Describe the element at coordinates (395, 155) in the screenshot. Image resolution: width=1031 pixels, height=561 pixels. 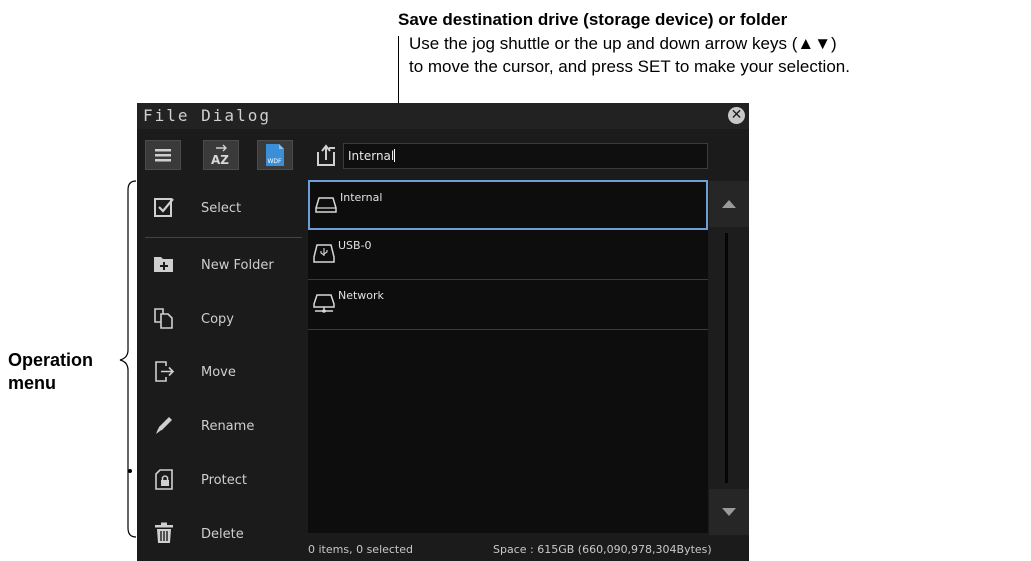
I see `text-caret` at that location.